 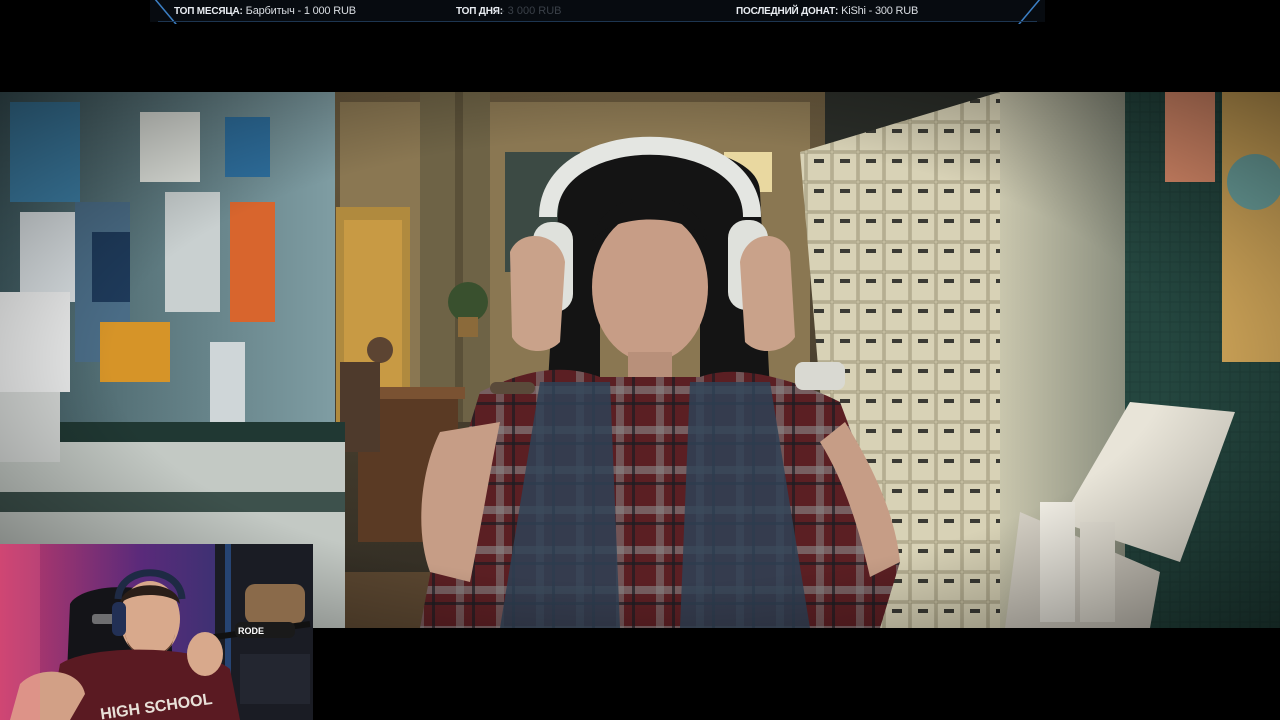 What do you see at coordinates (597, 21) in the screenshot?
I see `bar-underline` at bounding box center [597, 21].